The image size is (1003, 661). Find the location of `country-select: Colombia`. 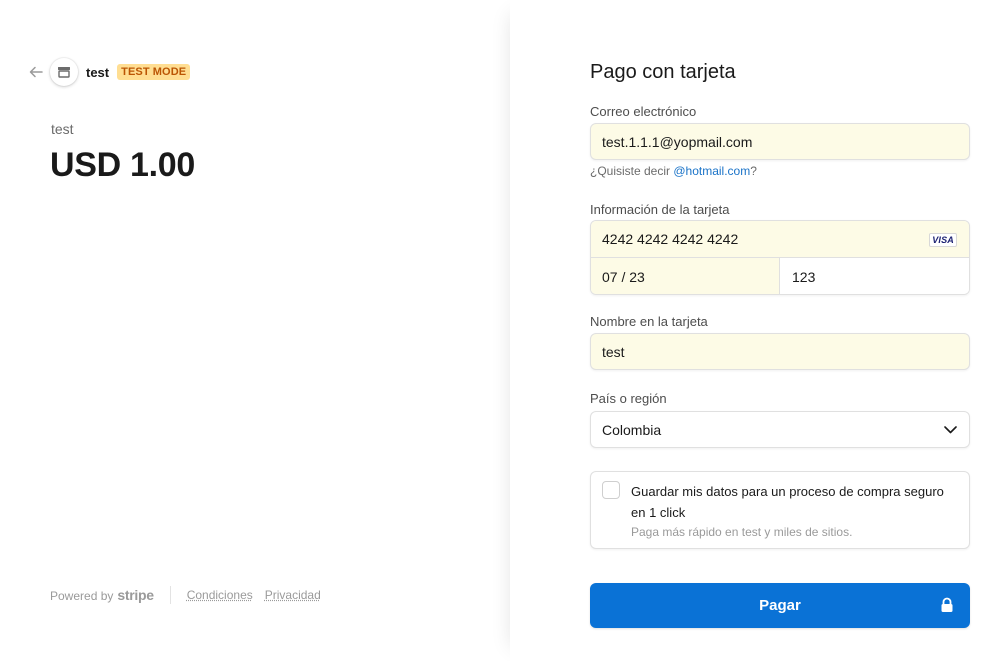

country-select: Colombia is located at coordinates (780, 429).